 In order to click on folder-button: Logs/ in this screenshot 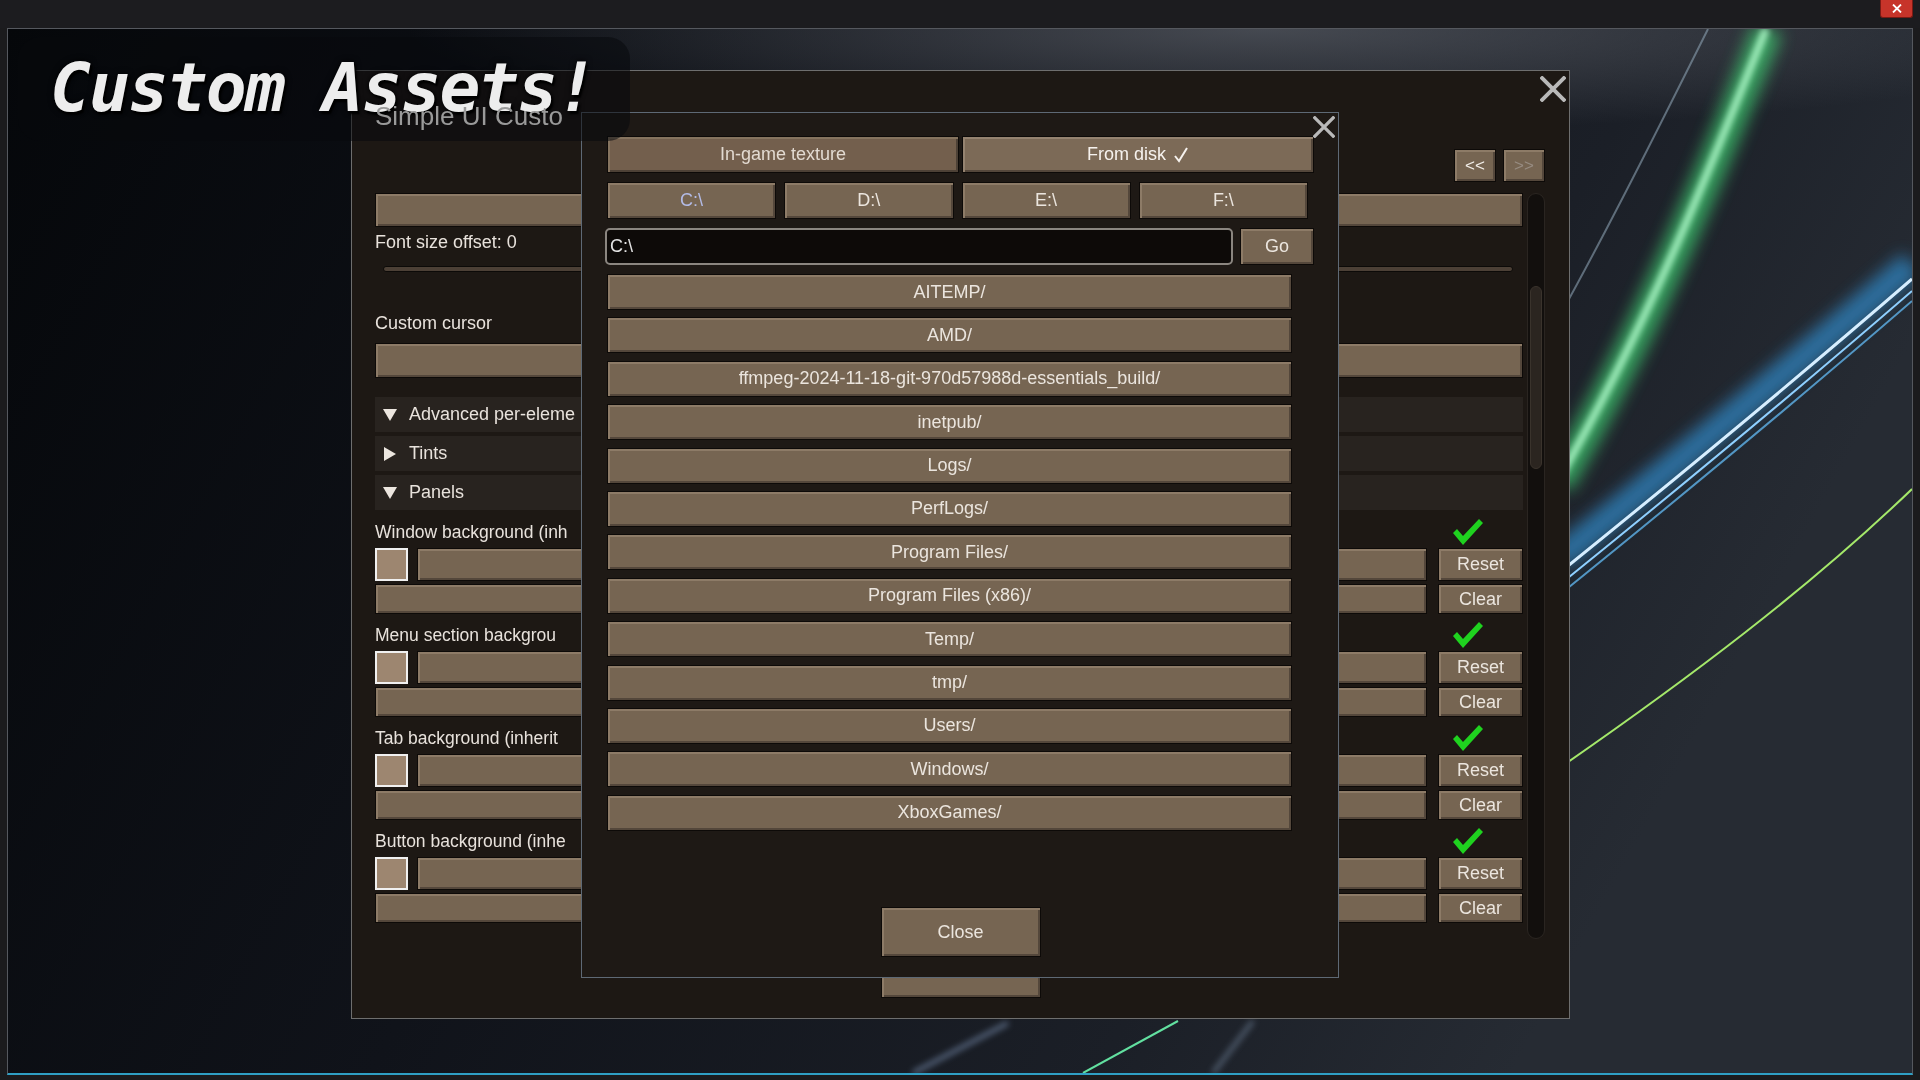, I will do `click(949, 465)`.